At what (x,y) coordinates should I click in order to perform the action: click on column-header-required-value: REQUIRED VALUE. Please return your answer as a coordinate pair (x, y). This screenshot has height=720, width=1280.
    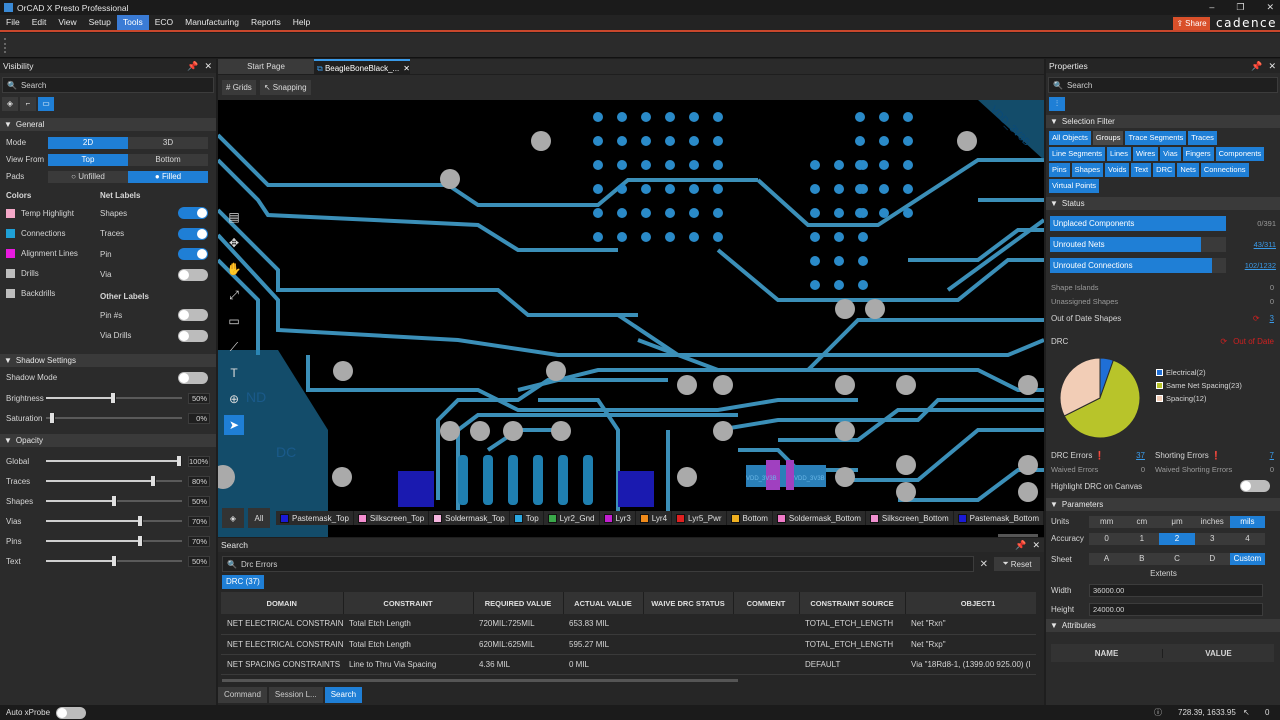
    Looking at the image, I should click on (518, 603).